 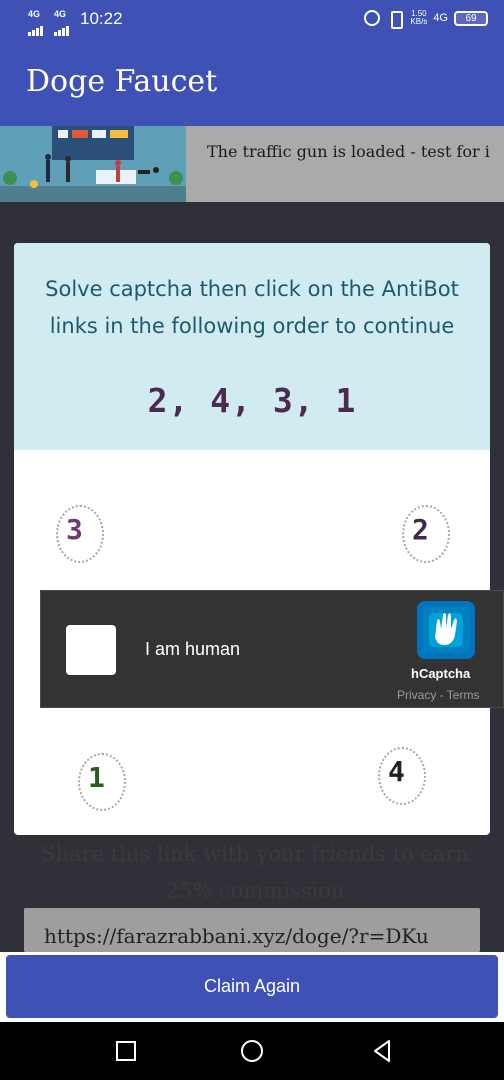 I want to click on app-title: Doge Faucet, so click(x=122, y=81).